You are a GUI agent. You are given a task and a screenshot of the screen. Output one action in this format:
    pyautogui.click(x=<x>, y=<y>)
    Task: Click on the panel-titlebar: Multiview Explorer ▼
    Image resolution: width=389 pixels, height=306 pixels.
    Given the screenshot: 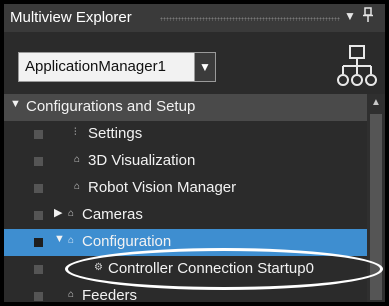 What is the action you would take?
    pyautogui.click(x=194, y=18)
    